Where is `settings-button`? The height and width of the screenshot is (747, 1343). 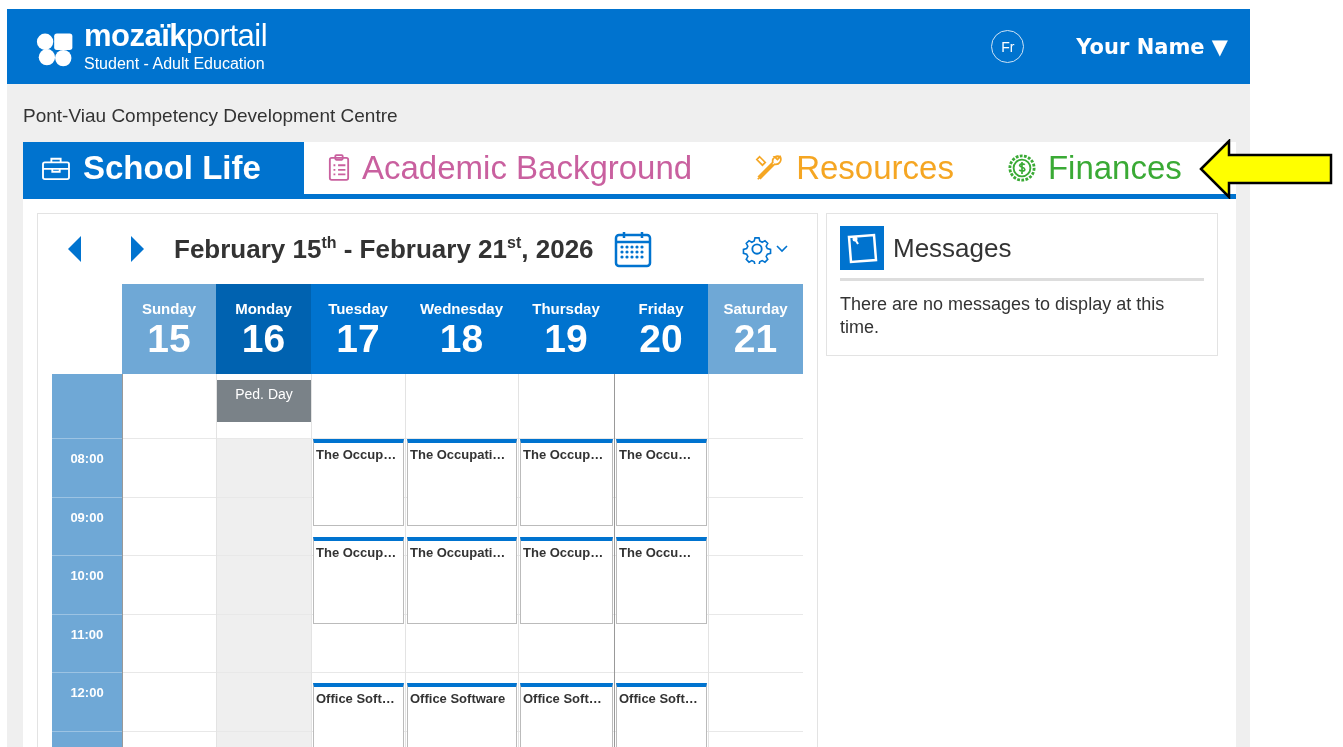 settings-button is located at coordinates (764, 249).